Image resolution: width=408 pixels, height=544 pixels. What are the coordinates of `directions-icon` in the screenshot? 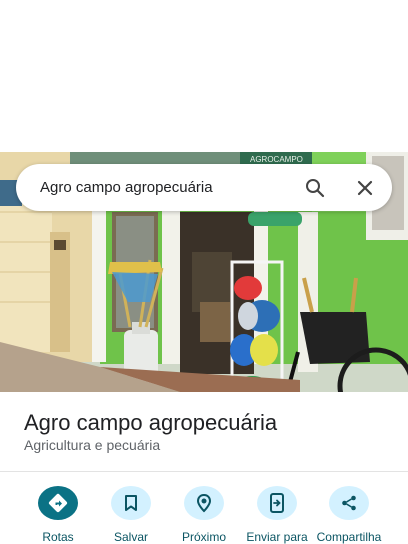 It's located at (58, 503).